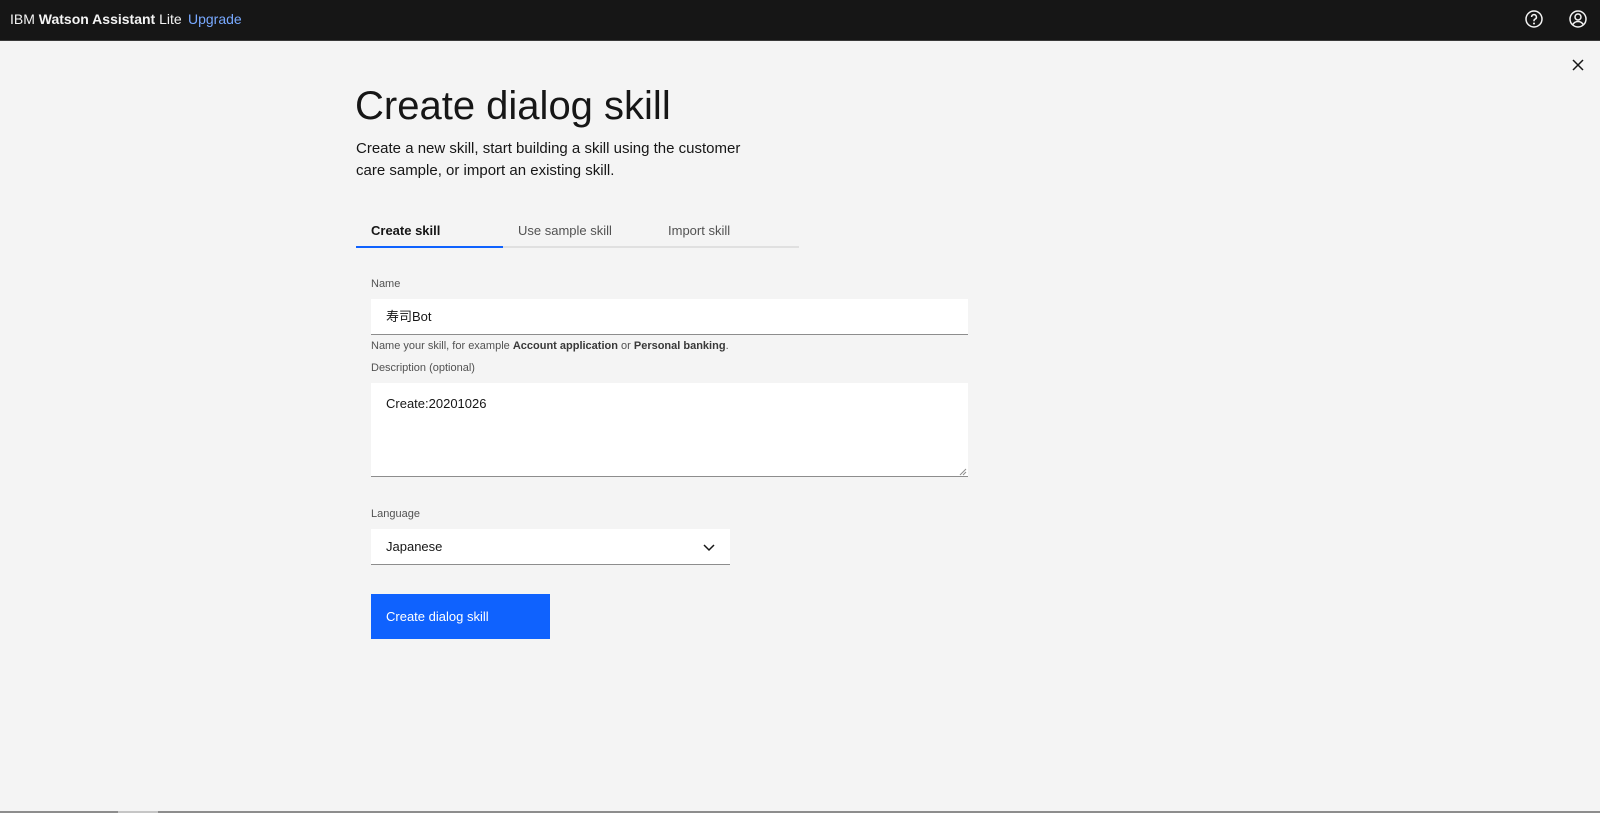  What do you see at coordinates (962, 471) in the screenshot?
I see `resize-handle-icon` at bounding box center [962, 471].